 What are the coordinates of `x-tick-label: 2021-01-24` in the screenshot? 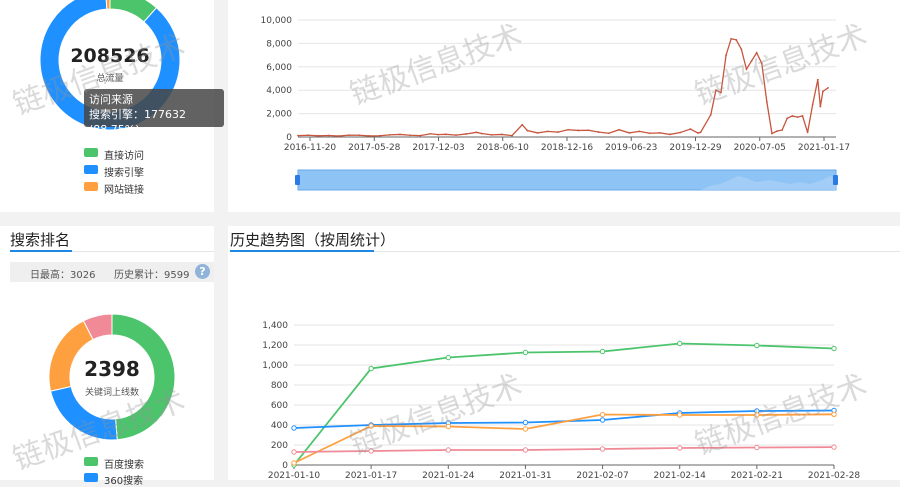 It's located at (448, 475).